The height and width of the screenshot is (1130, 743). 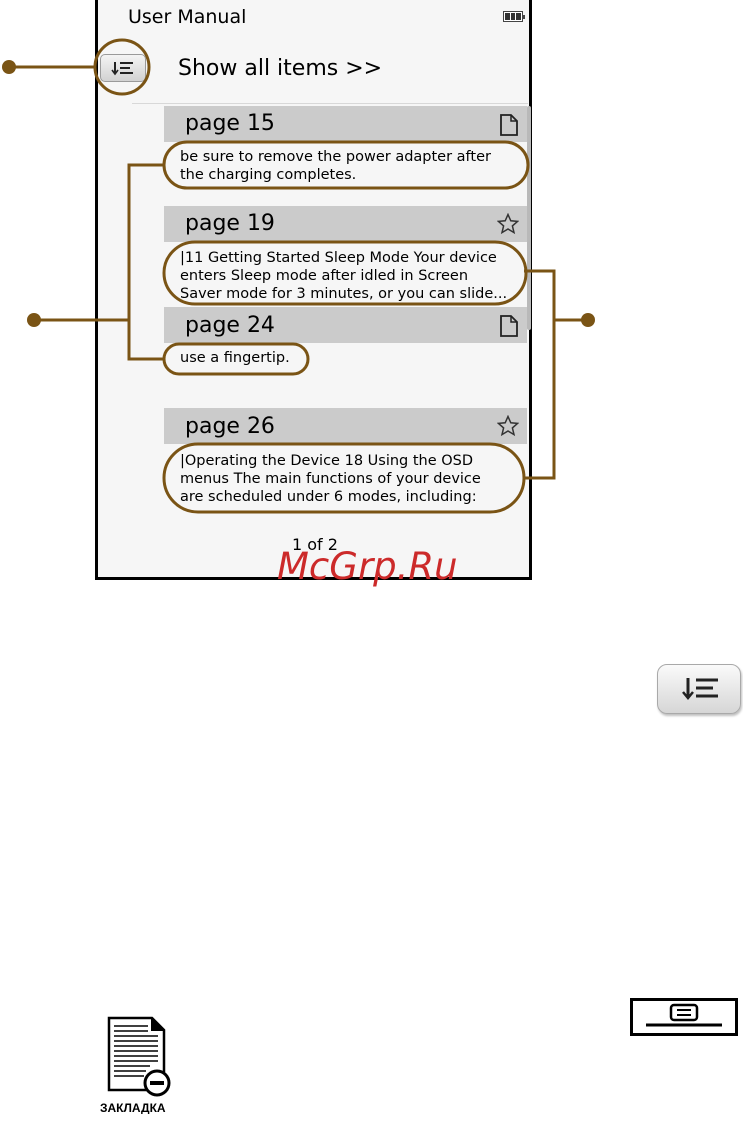 I want to click on sort-list-icon, so click(x=700, y=689).